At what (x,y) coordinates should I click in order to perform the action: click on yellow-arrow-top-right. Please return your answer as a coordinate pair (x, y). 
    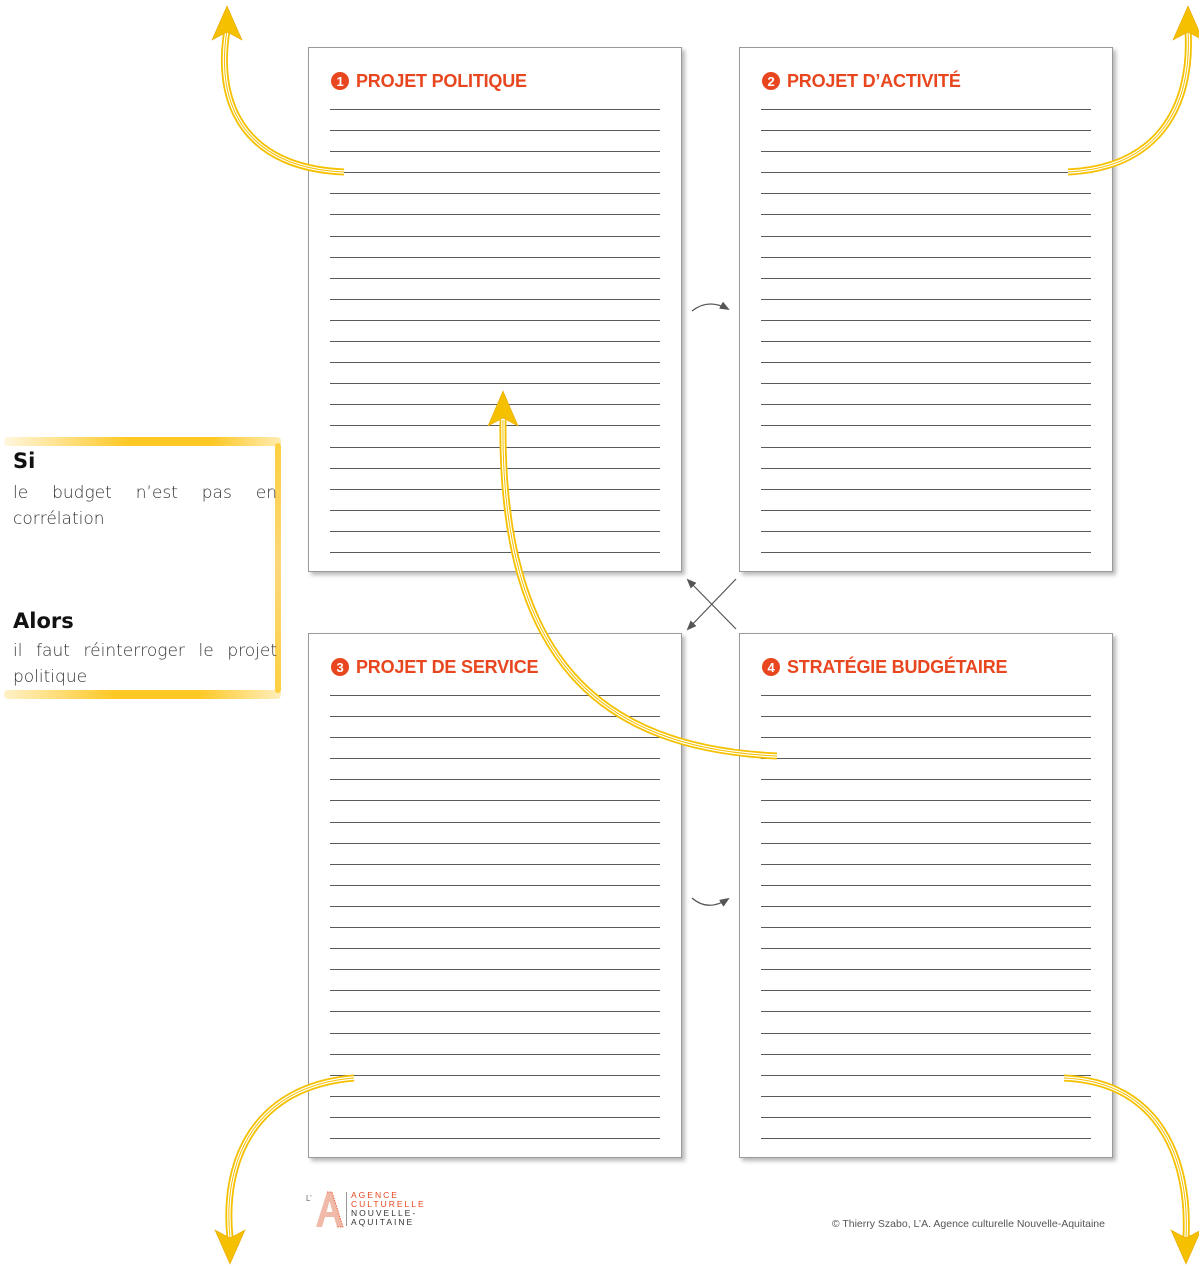
    Looking at the image, I should click on (1133, 90).